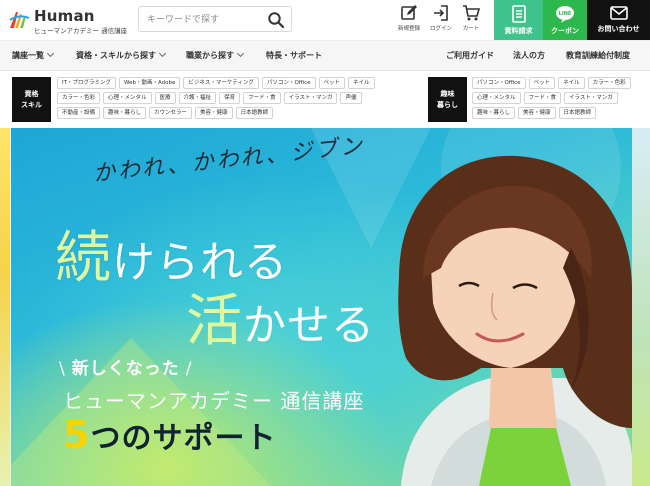 Image resolution: width=650 pixels, height=486 pixels. I want to click on contact-label: お問い合わせ, so click(618, 29).